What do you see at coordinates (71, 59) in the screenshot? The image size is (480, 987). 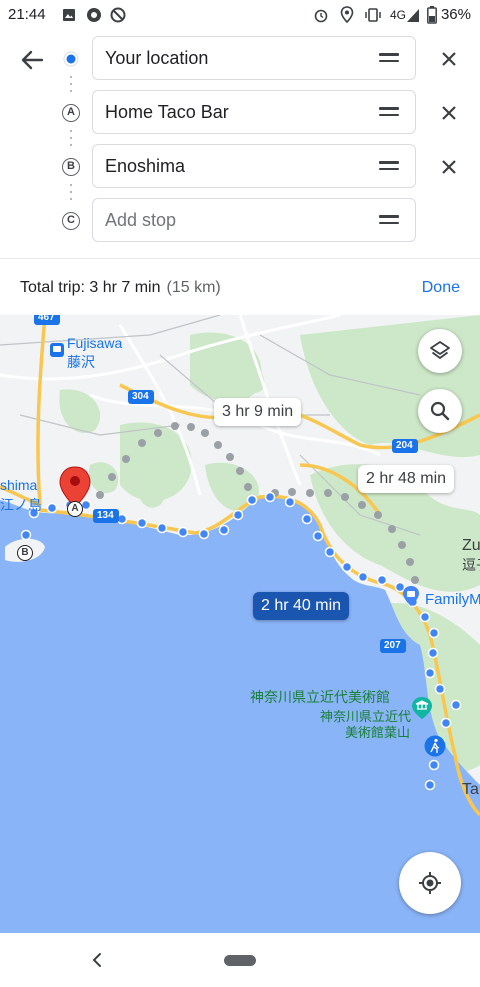 I see `origin-dot-icon` at bounding box center [71, 59].